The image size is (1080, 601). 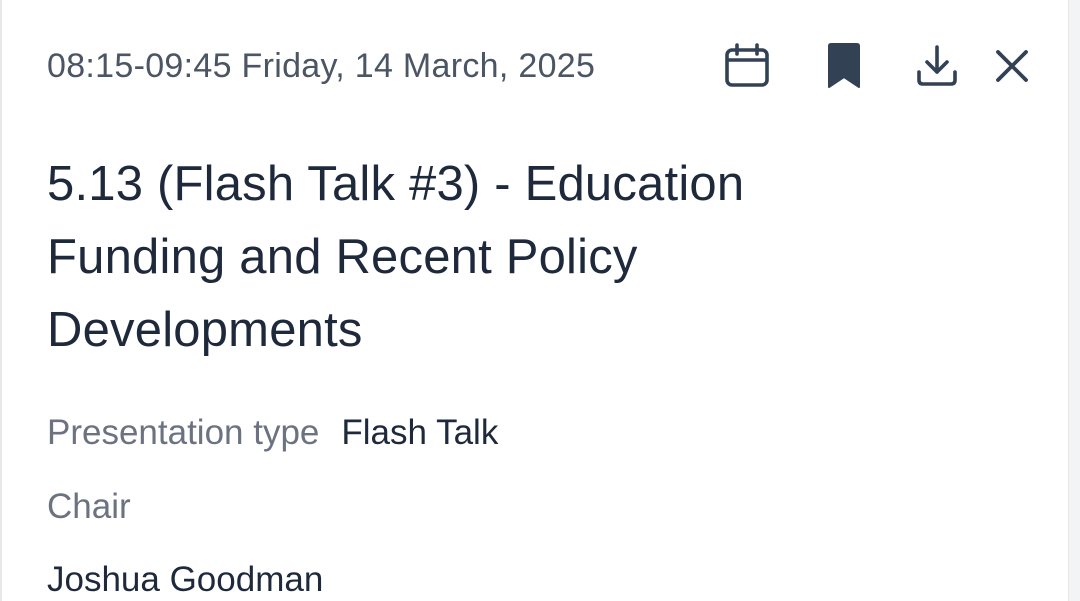 I want to click on session-header: 08:15-09:45 Friday, 14 March, 2025, so click(x=537, y=66).